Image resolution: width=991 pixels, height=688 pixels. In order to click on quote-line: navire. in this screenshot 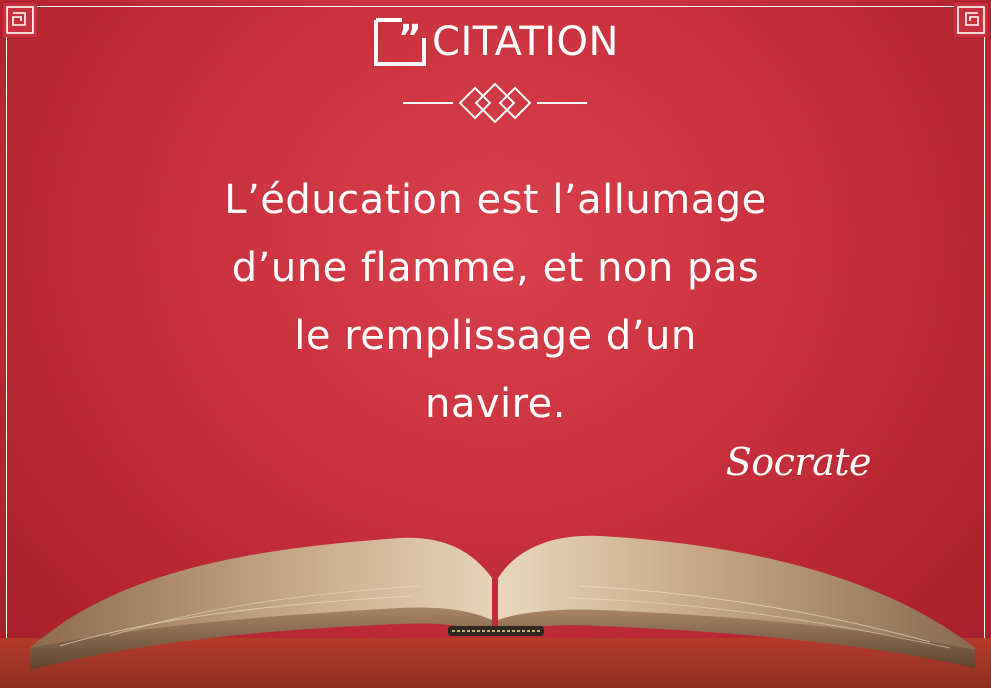, I will do `click(495, 404)`.